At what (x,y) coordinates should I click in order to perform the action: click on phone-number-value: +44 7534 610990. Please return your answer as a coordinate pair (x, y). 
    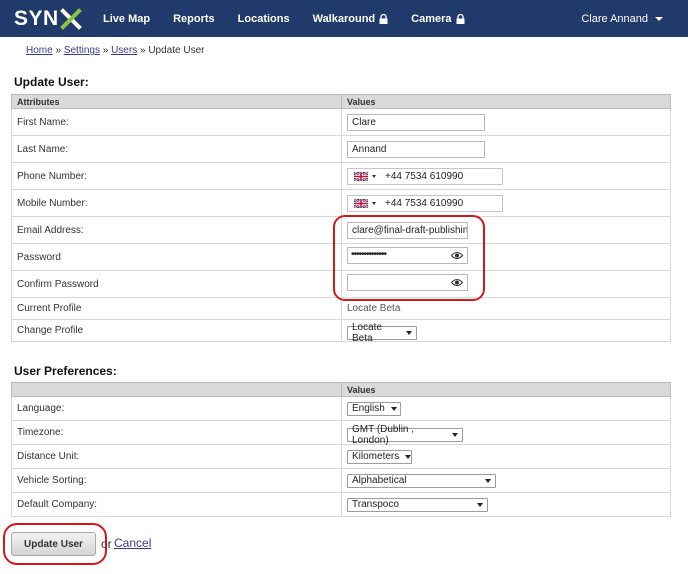
    Looking at the image, I should click on (424, 176).